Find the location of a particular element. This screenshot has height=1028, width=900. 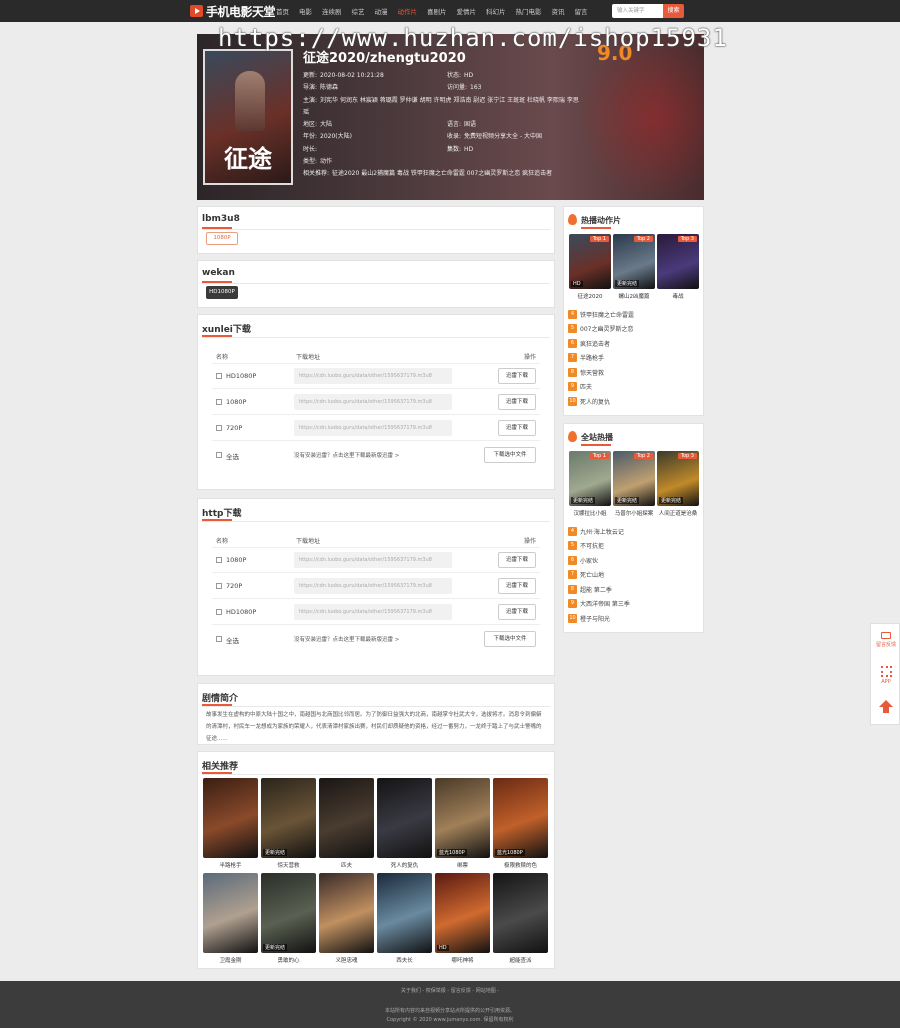

related-movie: 西夫长 is located at coordinates (404, 918).